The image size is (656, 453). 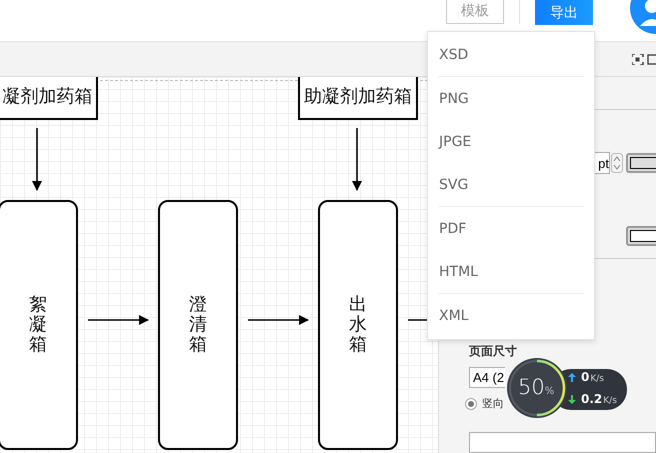 What do you see at coordinates (564, 12) in the screenshot?
I see `export-button: 导出` at bounding box center [564, 12].